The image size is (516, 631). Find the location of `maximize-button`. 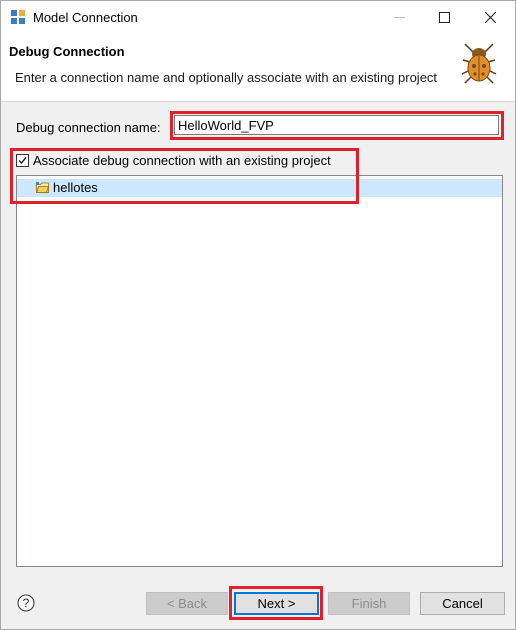

maximize-button is located at coordinates (445, 17).